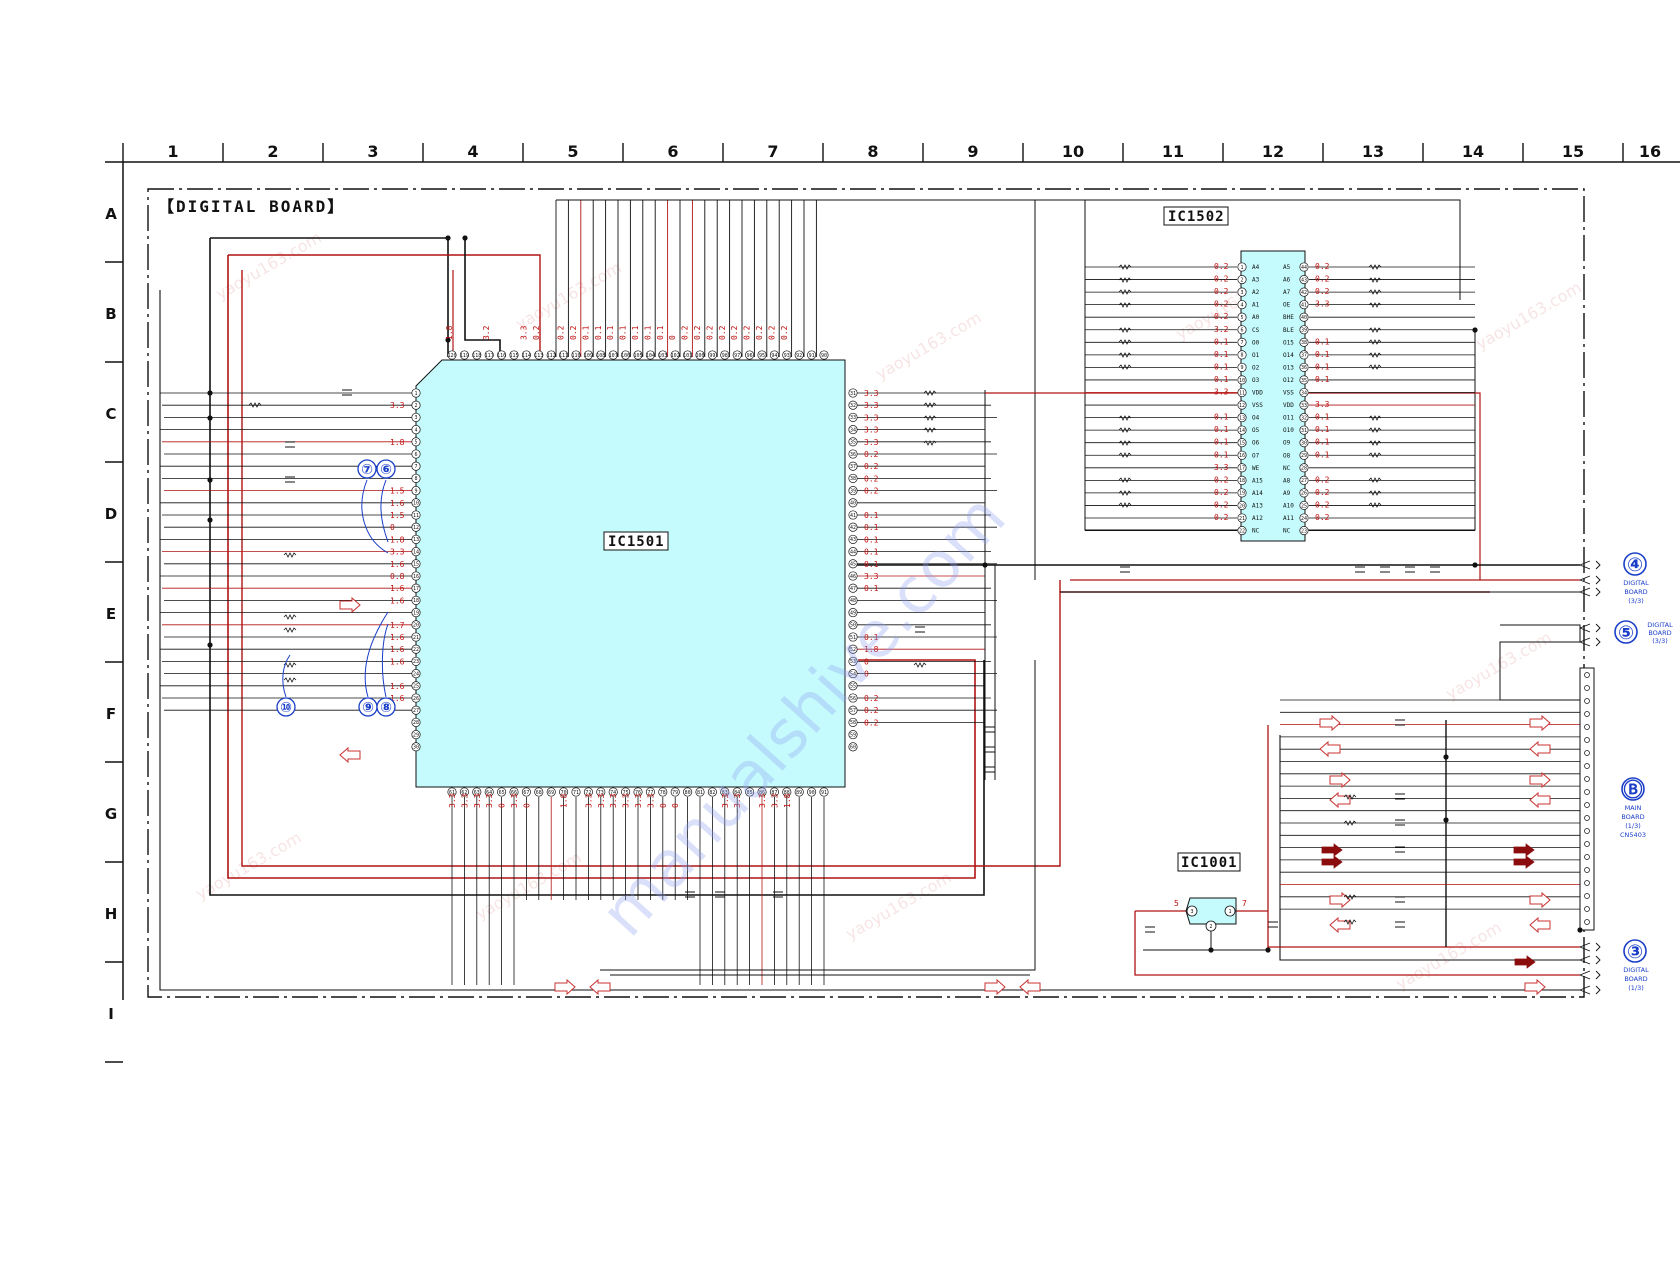  What do you see at coordinates (663, 793) in the screenshot?
I see `ic1501-pin-bottom-num: 78` at bounding box center [663, 793].